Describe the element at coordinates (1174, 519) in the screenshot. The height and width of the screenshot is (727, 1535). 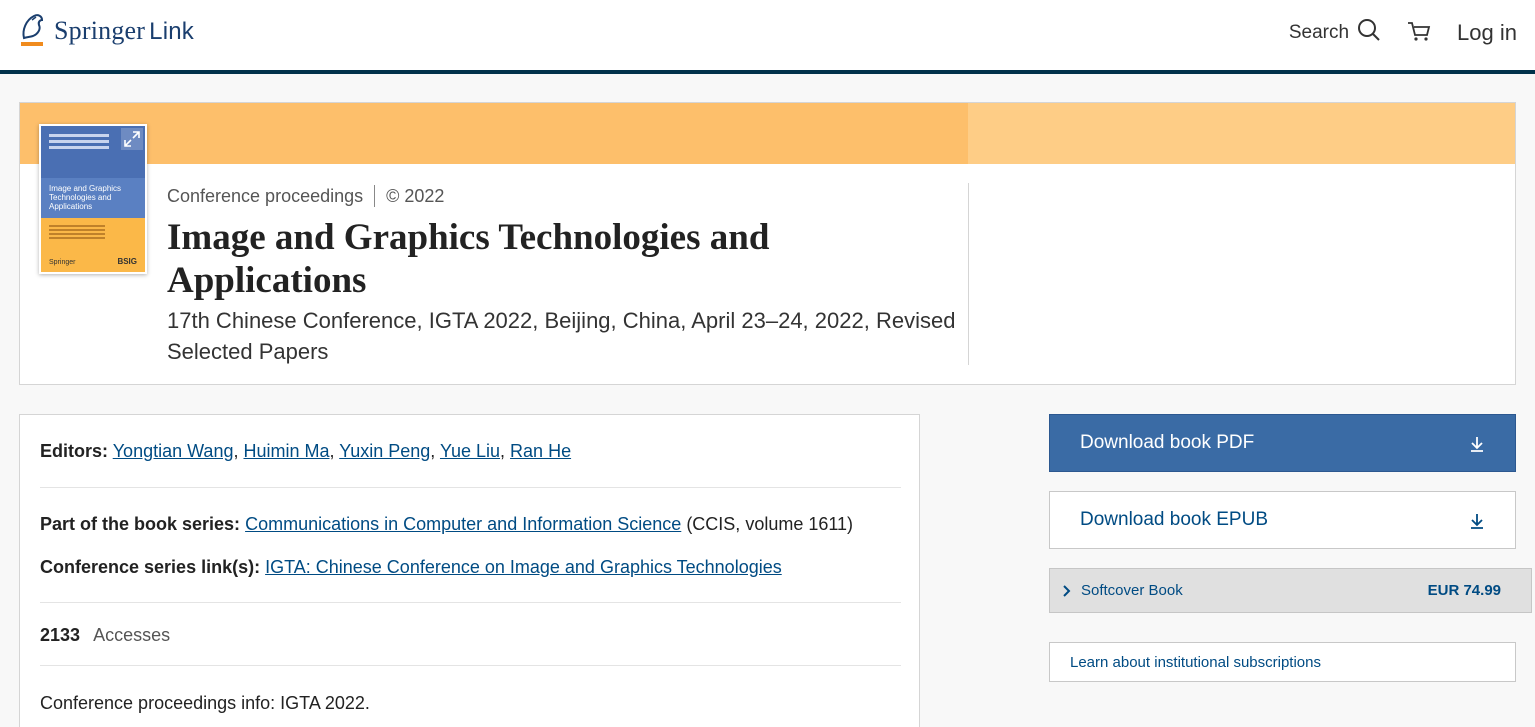
I see `download-epub-label: Download book EPUB` at that location.